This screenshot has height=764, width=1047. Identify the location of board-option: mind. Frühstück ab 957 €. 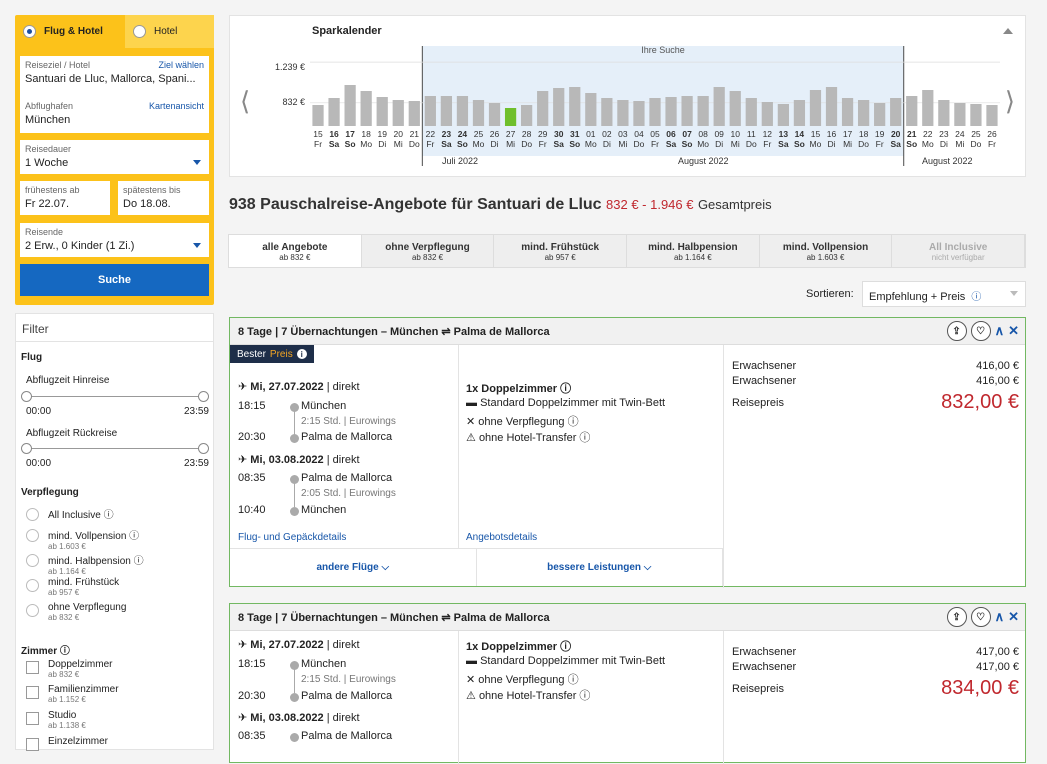
(72, 587).